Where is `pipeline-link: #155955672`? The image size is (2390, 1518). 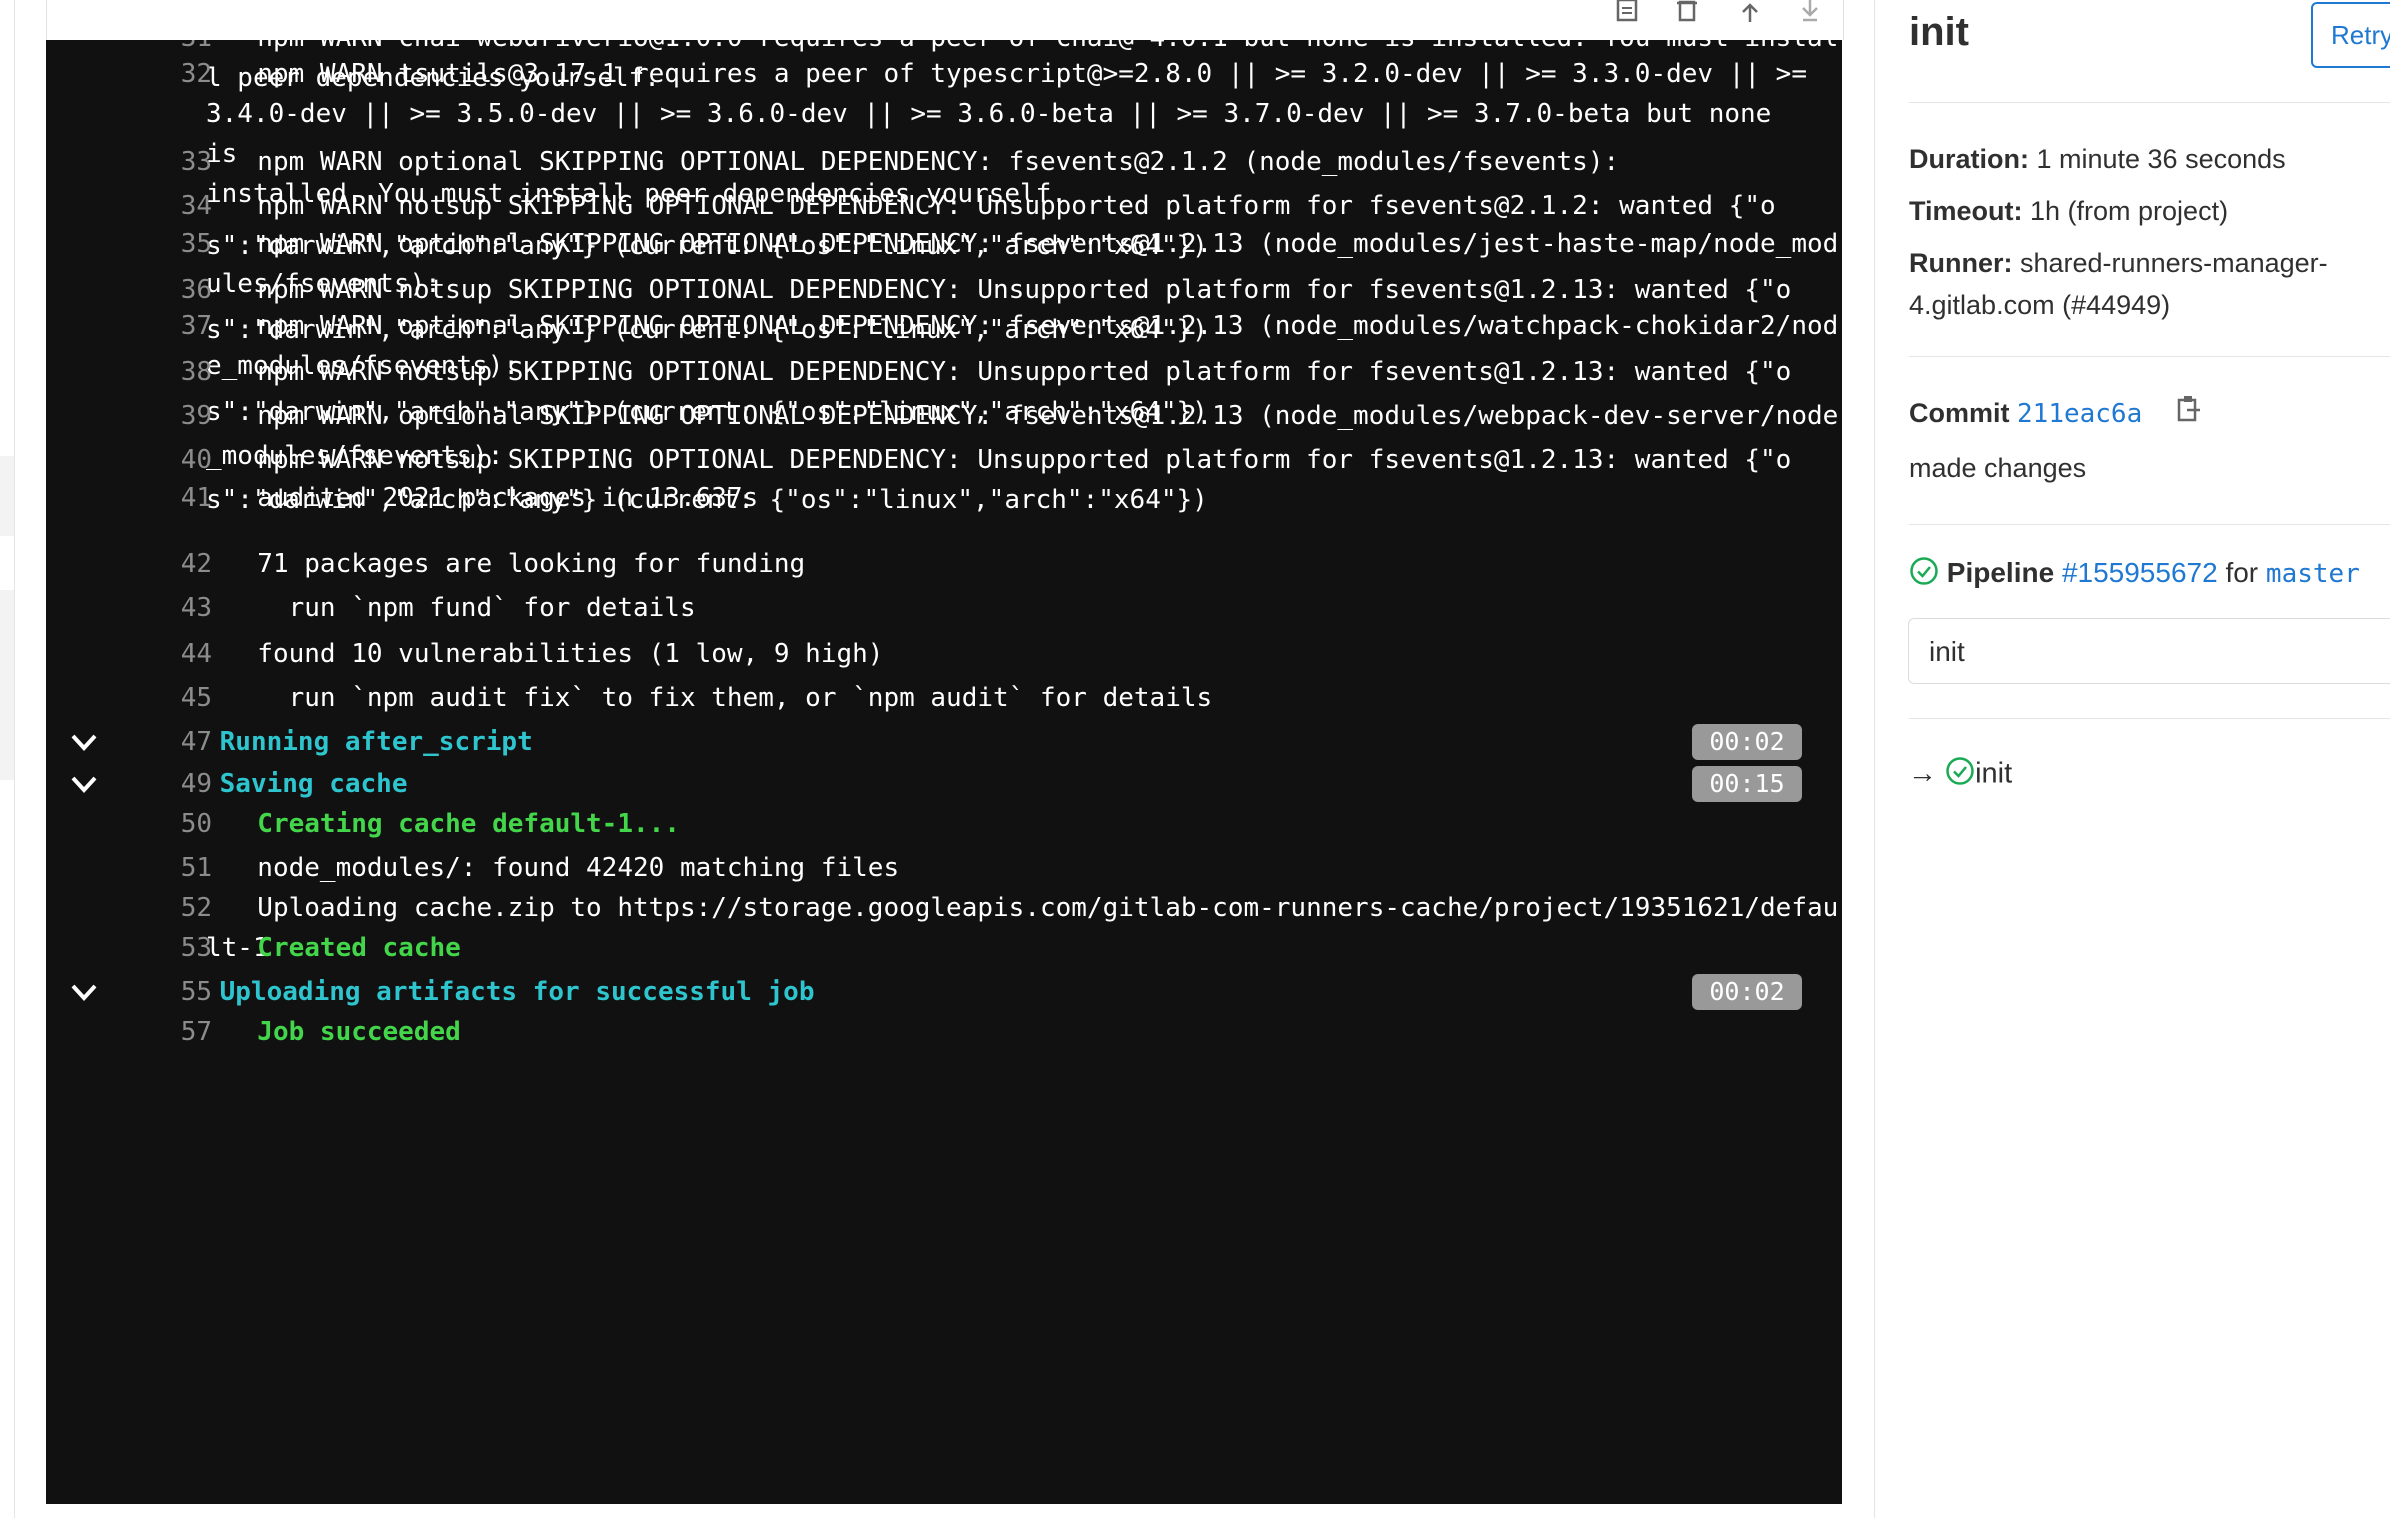 pipeline-link: #155955672 is located at coordinates (2140, 572).